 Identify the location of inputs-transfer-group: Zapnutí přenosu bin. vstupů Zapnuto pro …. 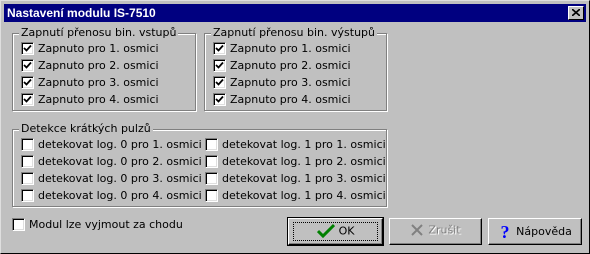
(104, 68).